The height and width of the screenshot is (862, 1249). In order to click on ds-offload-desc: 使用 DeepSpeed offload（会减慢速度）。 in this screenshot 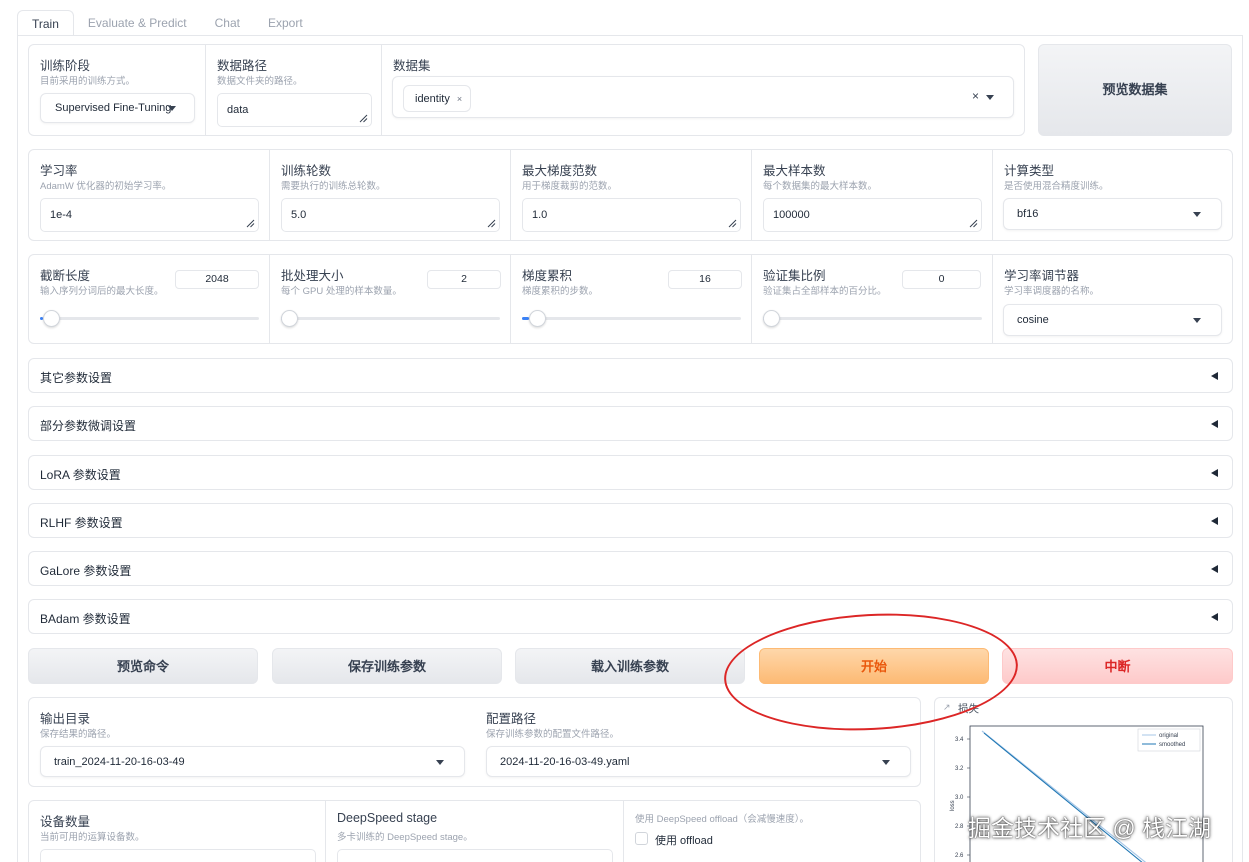, I will do `click(722, 819)`.